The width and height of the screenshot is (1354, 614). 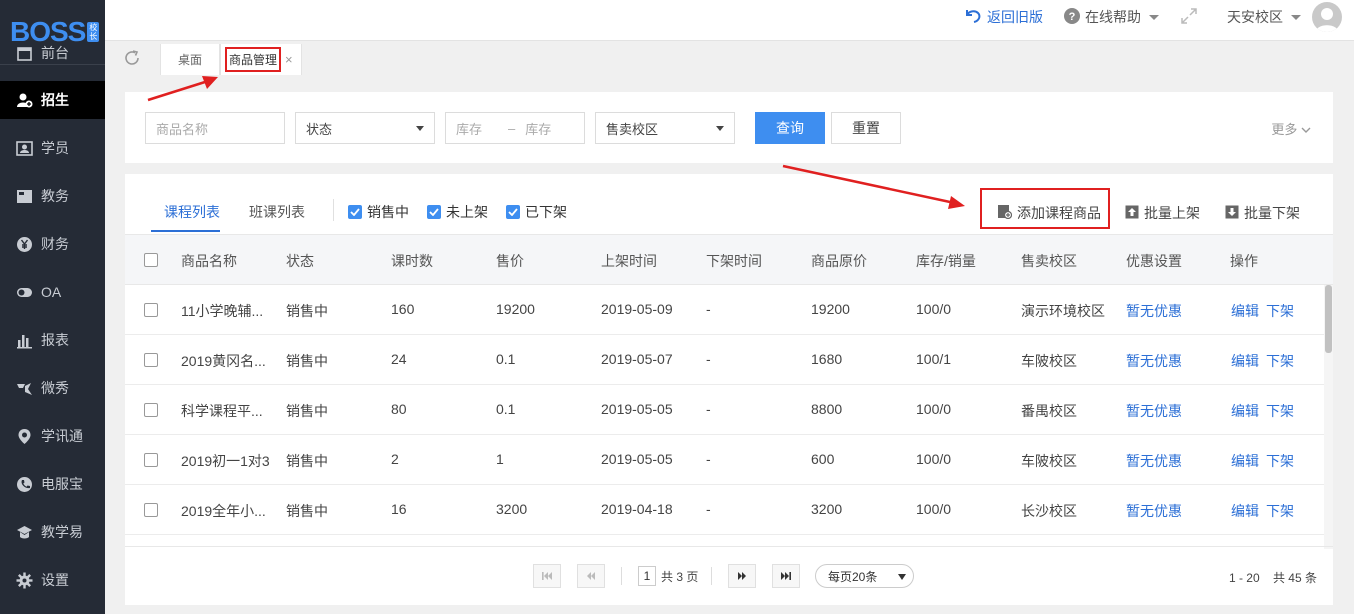 What do you see at coordinates (1049, 361) in the screenshot?
I see `table-cell: 车陂校区` at bounding box center [1049, 361].